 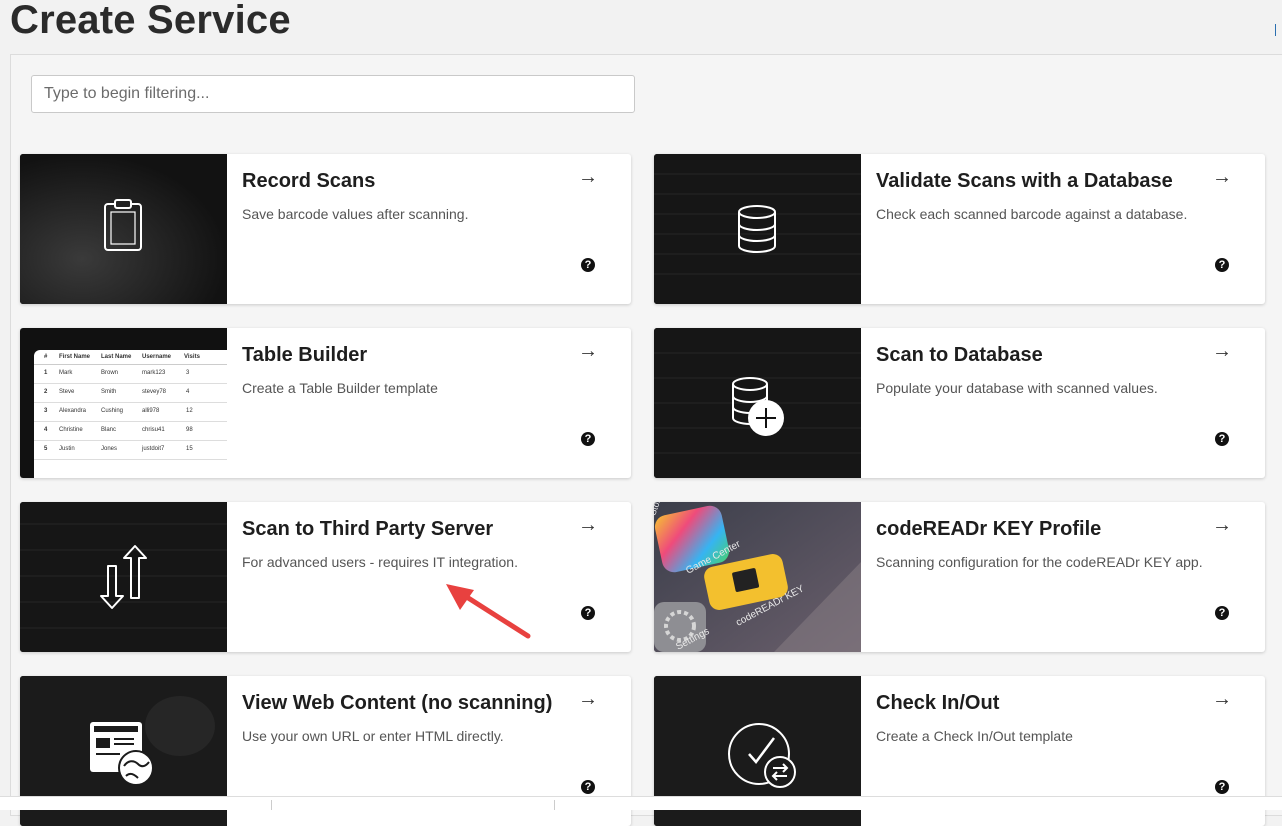 What do you see at coordinates (46, 392) in the screenshot?
I see `table-cell: 2` at bounding box center [46, 392].